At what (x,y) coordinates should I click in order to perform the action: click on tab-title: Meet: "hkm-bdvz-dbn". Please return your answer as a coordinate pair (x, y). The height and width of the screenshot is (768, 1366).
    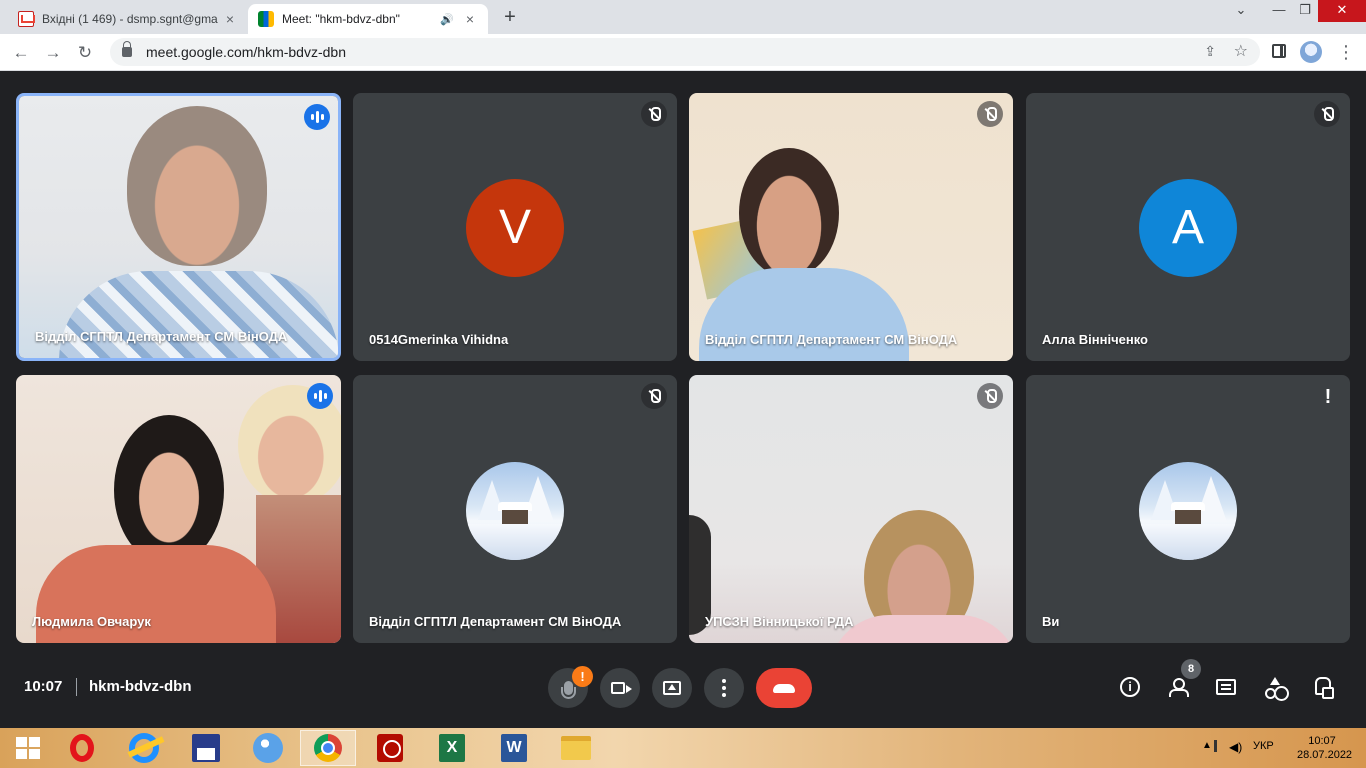
    Looking at the image, I should click on (341, 19).